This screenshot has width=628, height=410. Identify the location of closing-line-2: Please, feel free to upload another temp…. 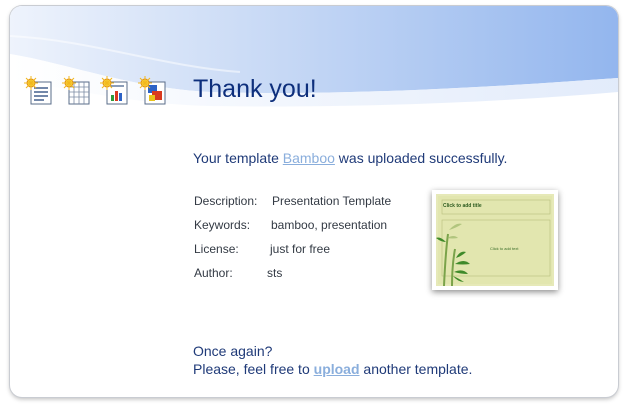
(332, 369).